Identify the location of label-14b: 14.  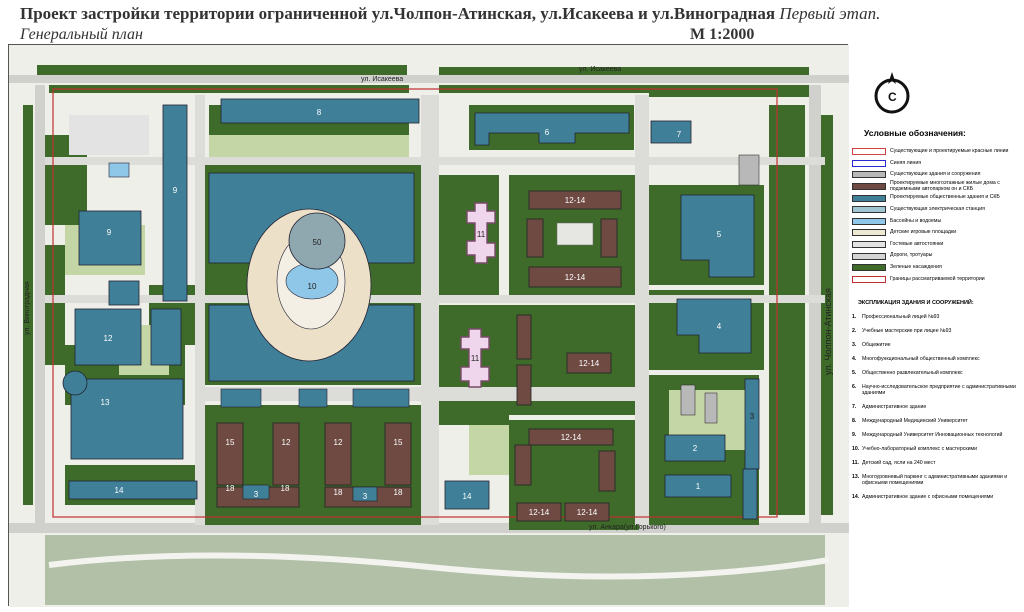
(467, 496).